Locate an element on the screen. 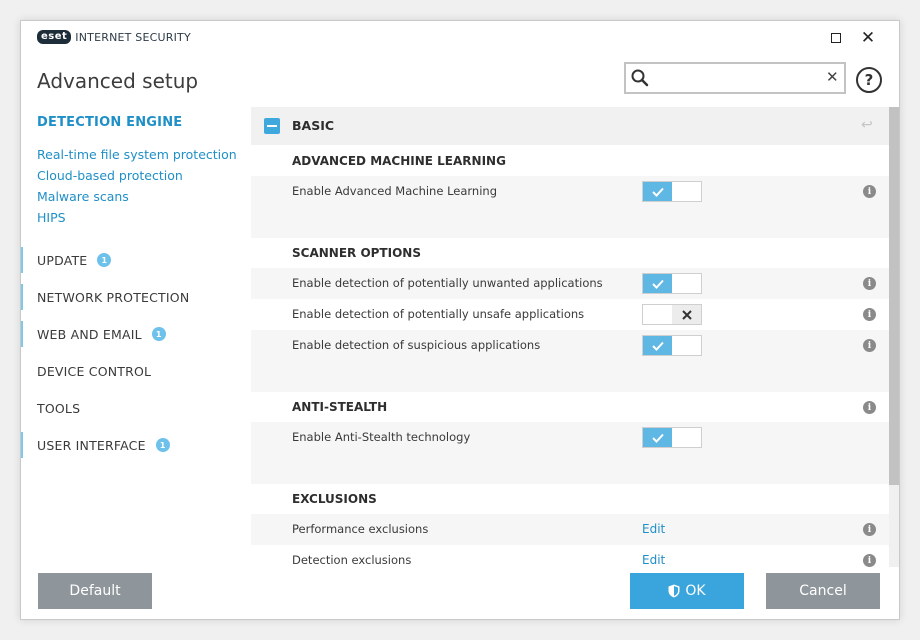 This screenshot has width=920, height=640. ok-button: OK is located at coordinates (687, 591).